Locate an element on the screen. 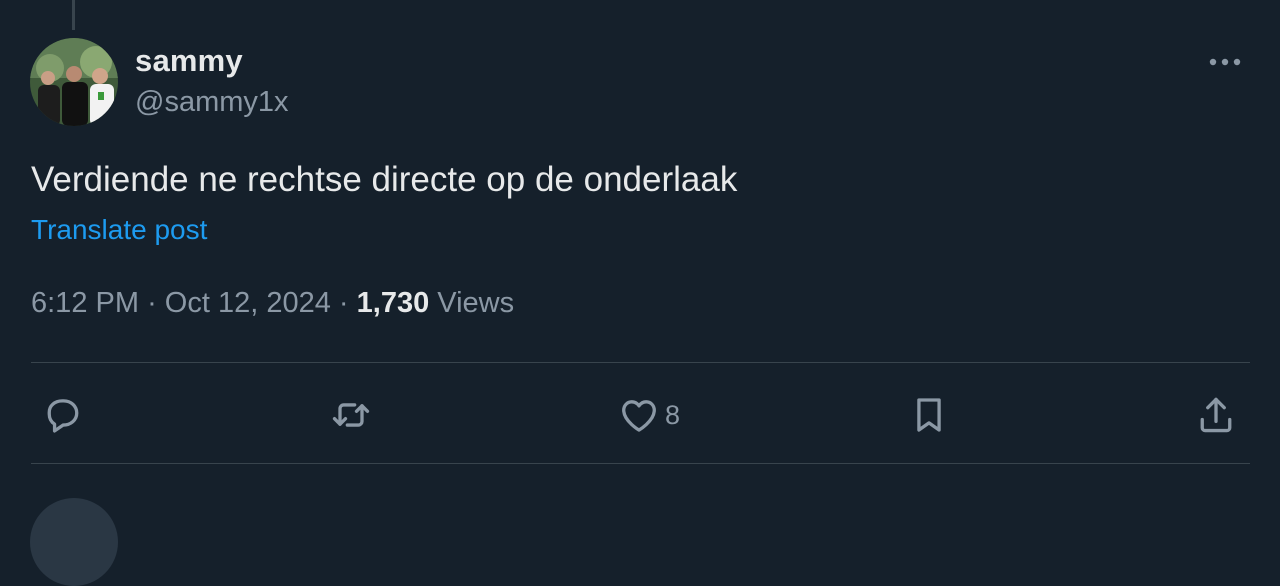 The width and height of the screenshot is (1280, 586). thread-connector-line is located at coordinates (73, 15).